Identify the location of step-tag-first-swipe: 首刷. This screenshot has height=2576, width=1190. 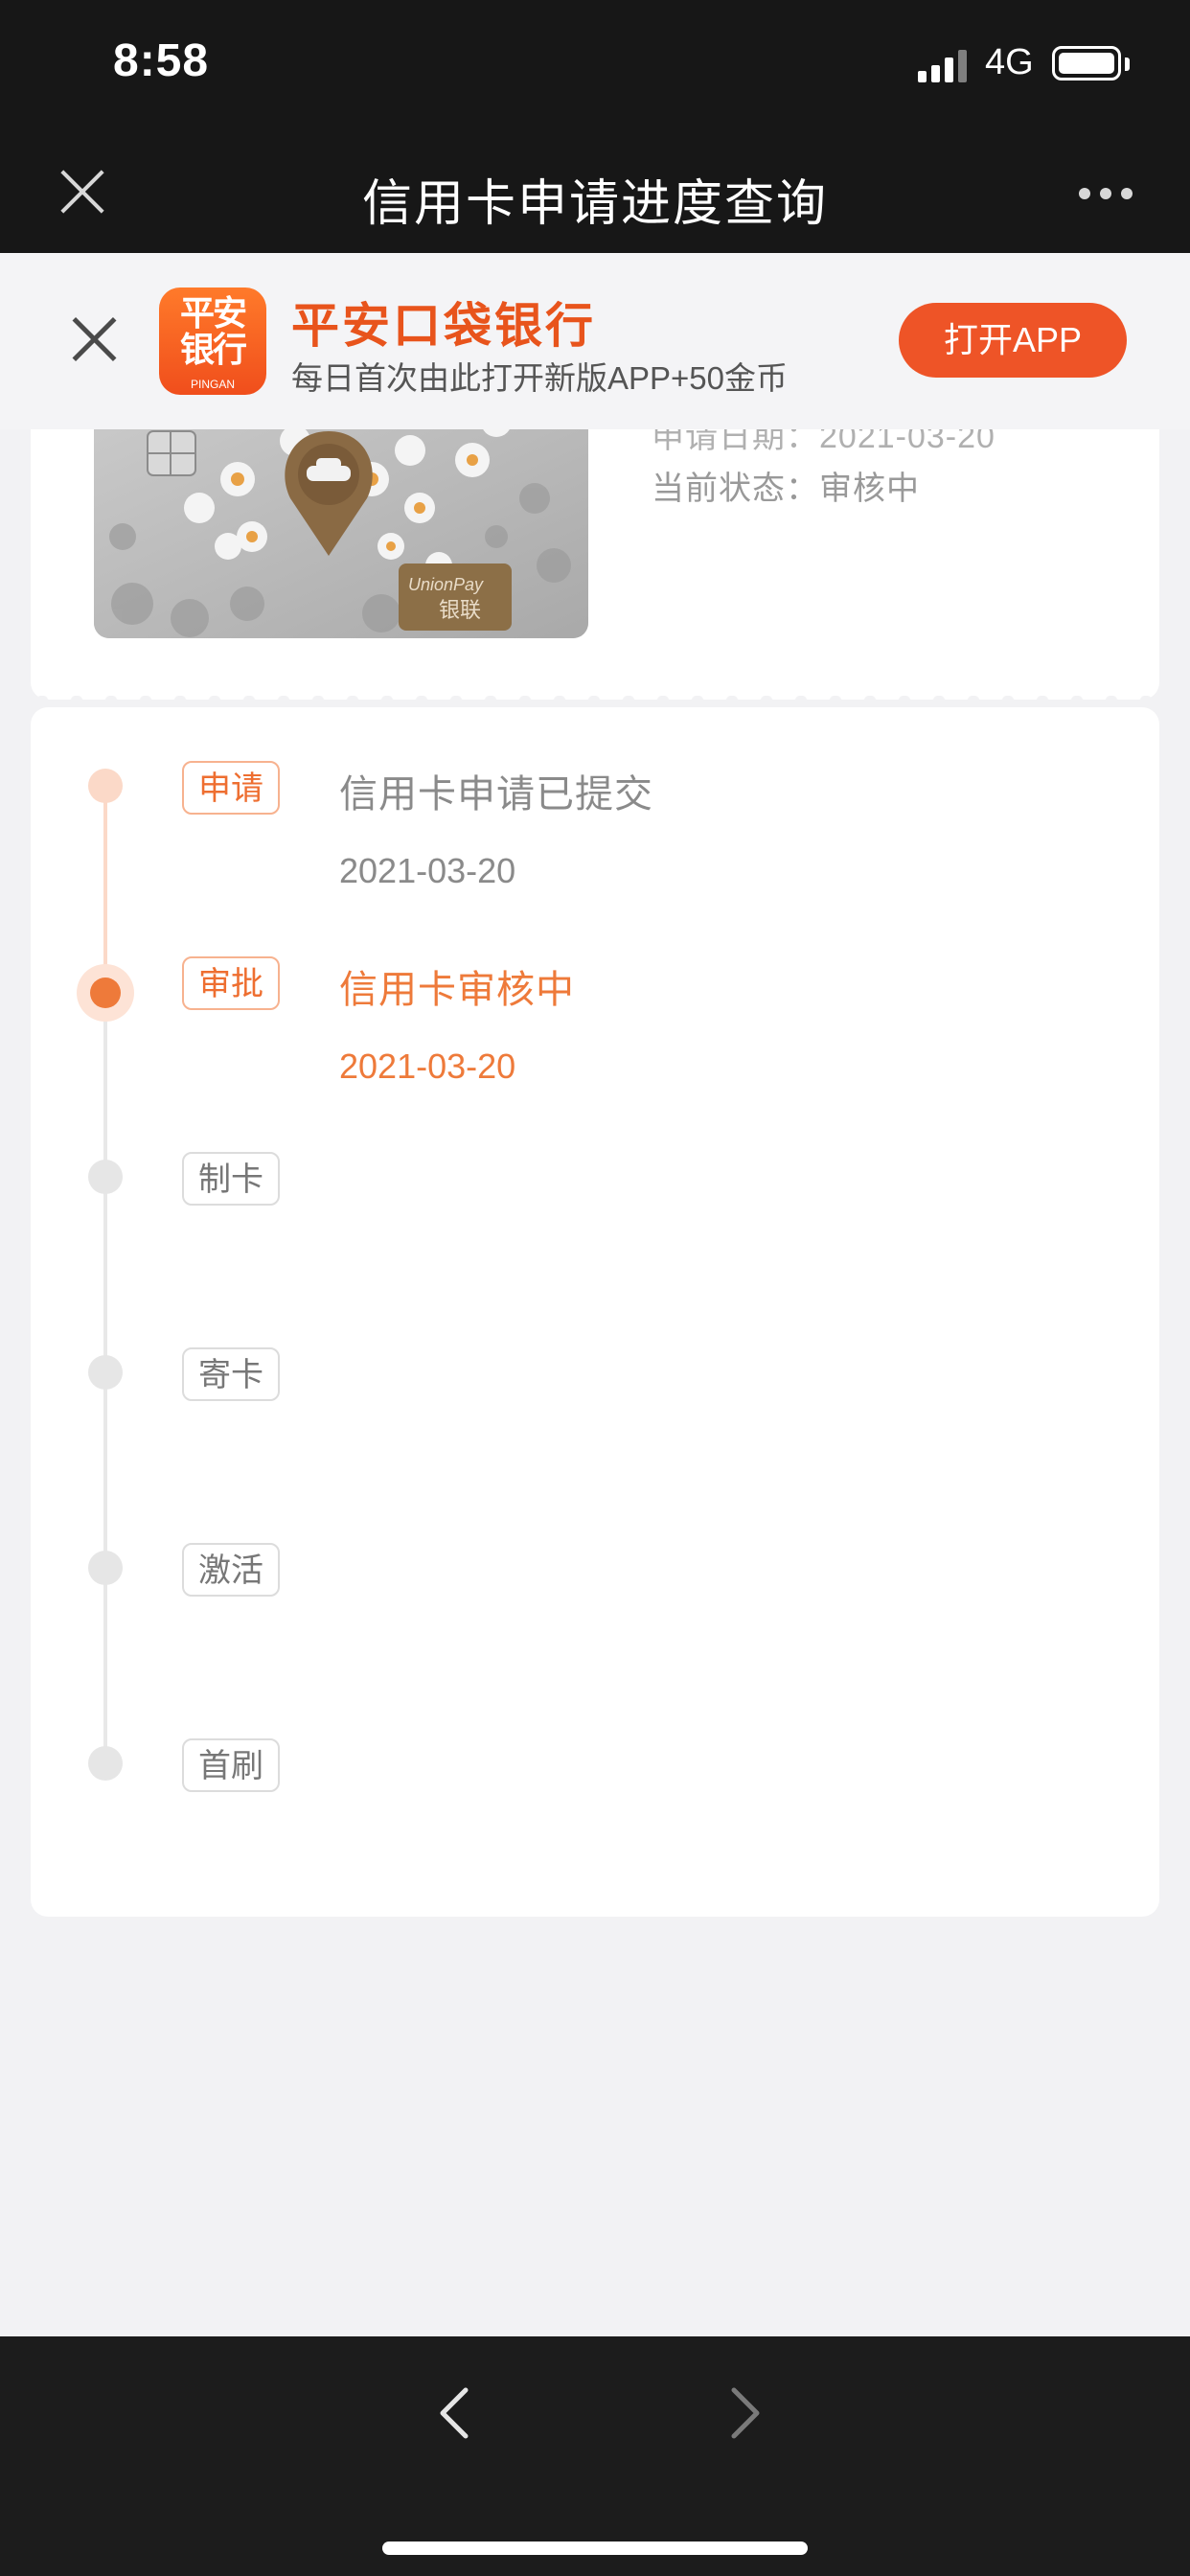
(231, 1765).